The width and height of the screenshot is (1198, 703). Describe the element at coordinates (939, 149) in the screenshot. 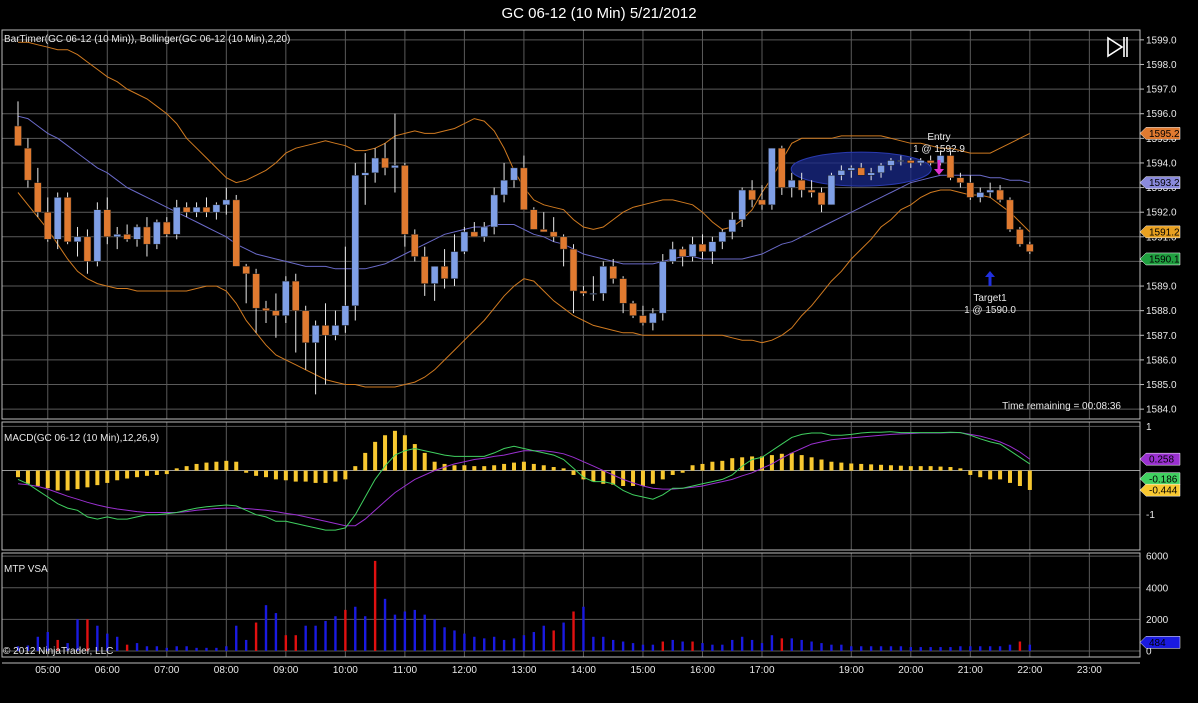

I see `entry-detail: 1 @ 1592.9` at that location.